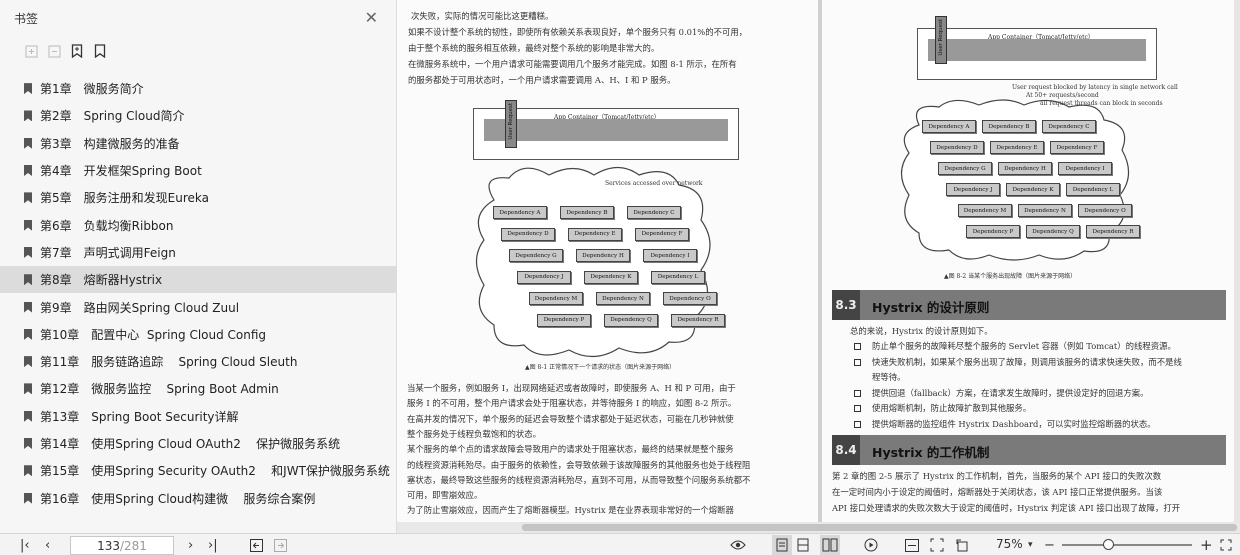  What do you see at coordinates (198, 88) in the screenshot?
I see `chapter-item: 第1章 微服务简介` at bounding box center [198, 88].